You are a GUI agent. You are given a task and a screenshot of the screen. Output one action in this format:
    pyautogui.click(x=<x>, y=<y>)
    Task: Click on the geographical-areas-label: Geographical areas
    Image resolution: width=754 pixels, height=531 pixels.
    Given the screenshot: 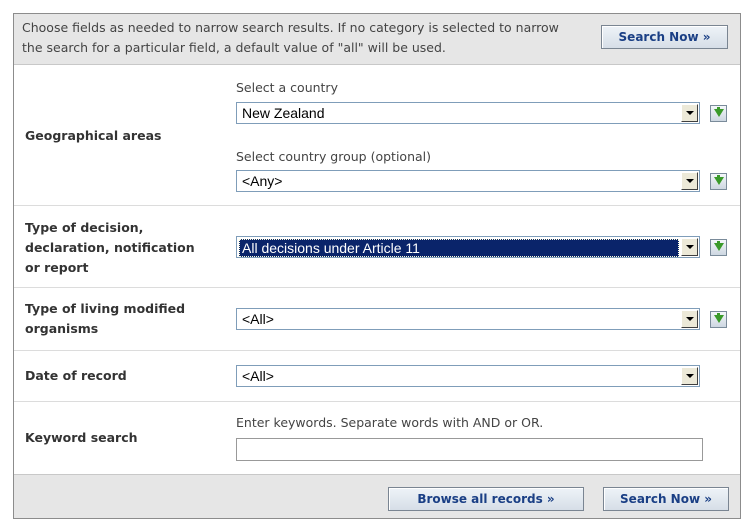 What is the action you would take?
    pyautogui.click(x=93, y=135)
    